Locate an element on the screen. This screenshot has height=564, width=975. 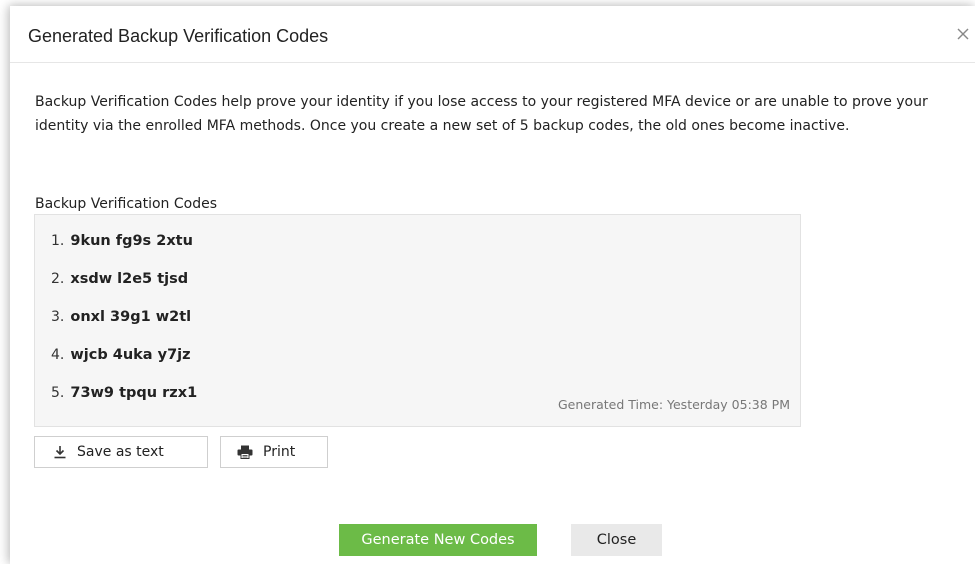
code-number: 2. is located at coordinates (58, 279).